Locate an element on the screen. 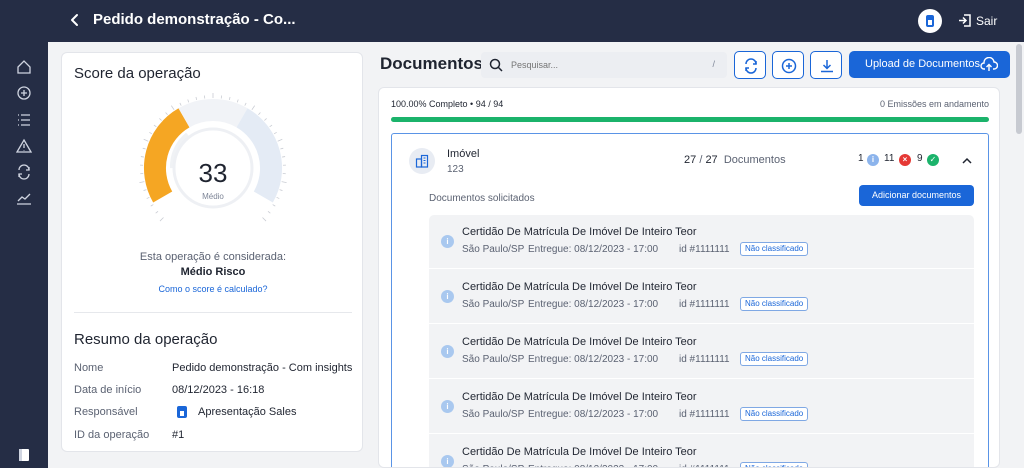  add-documents-button: Adicionar documentos is located at coordinates (916, 195).